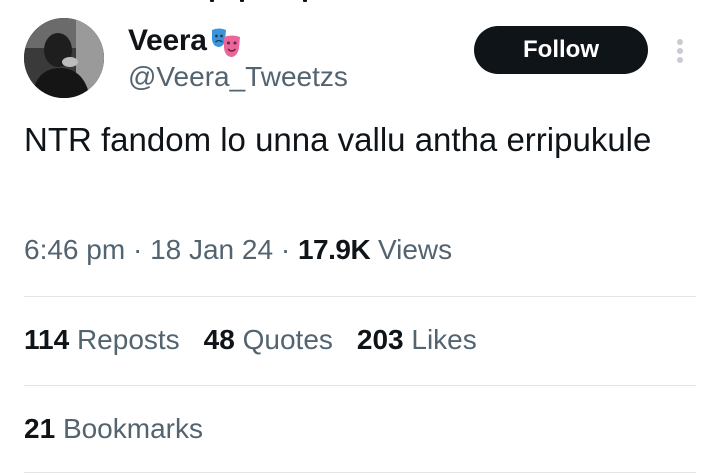  What do you see at coordinates (225, 42) in the screenshot?
I see `performing-arts-masks-icon` at bounding box center [225, 42].